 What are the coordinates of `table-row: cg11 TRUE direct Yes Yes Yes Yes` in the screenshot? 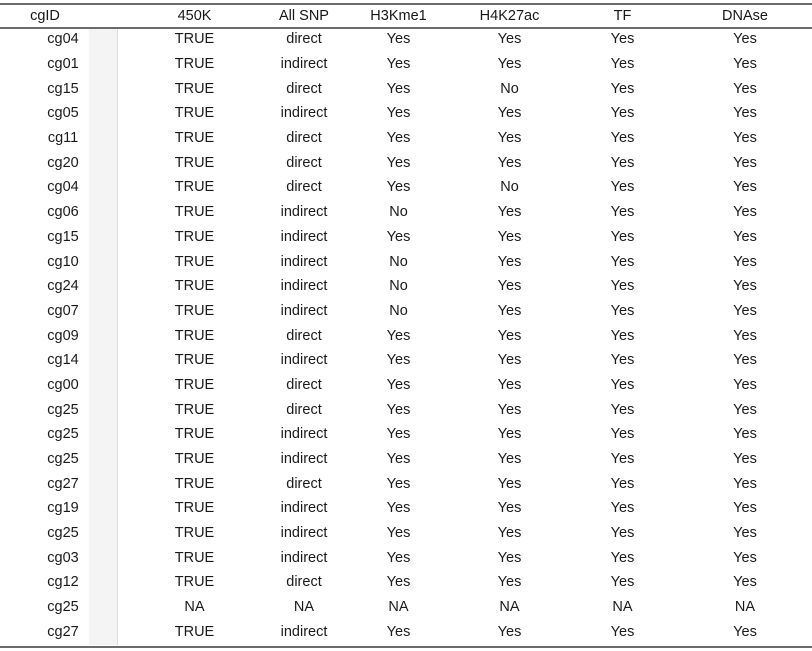 It's located at (406, 138).